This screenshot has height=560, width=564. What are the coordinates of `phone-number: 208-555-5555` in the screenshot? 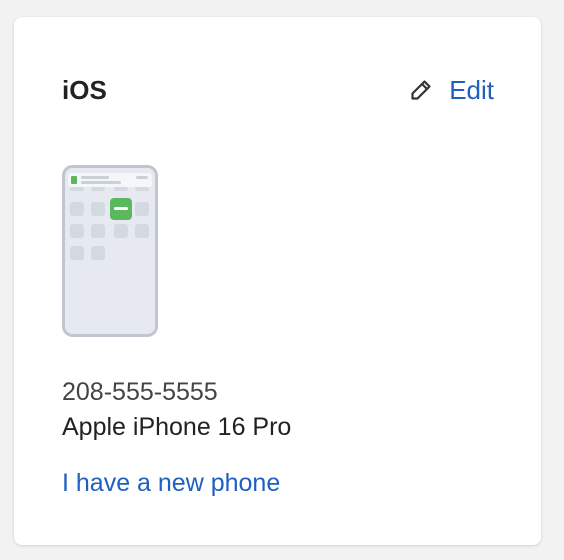 It's located at (140, 392).